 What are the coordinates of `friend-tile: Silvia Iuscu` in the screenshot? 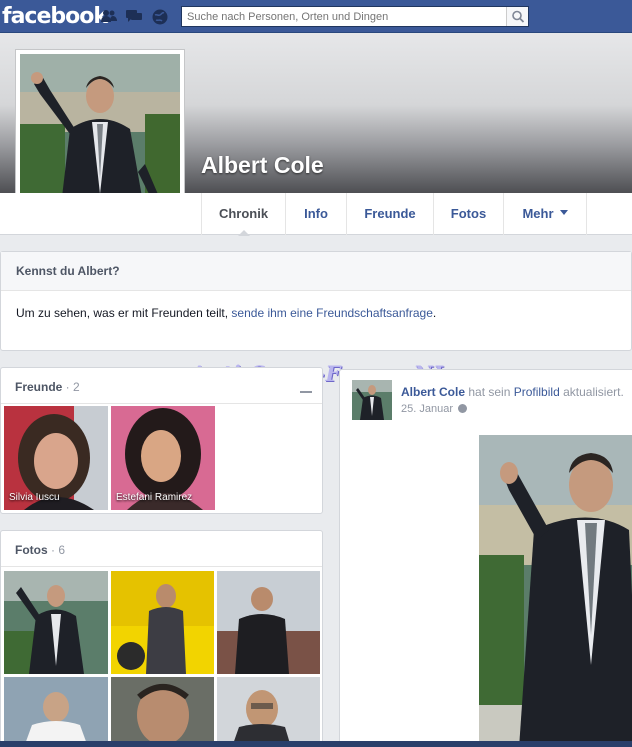 It's located at (56, 458).